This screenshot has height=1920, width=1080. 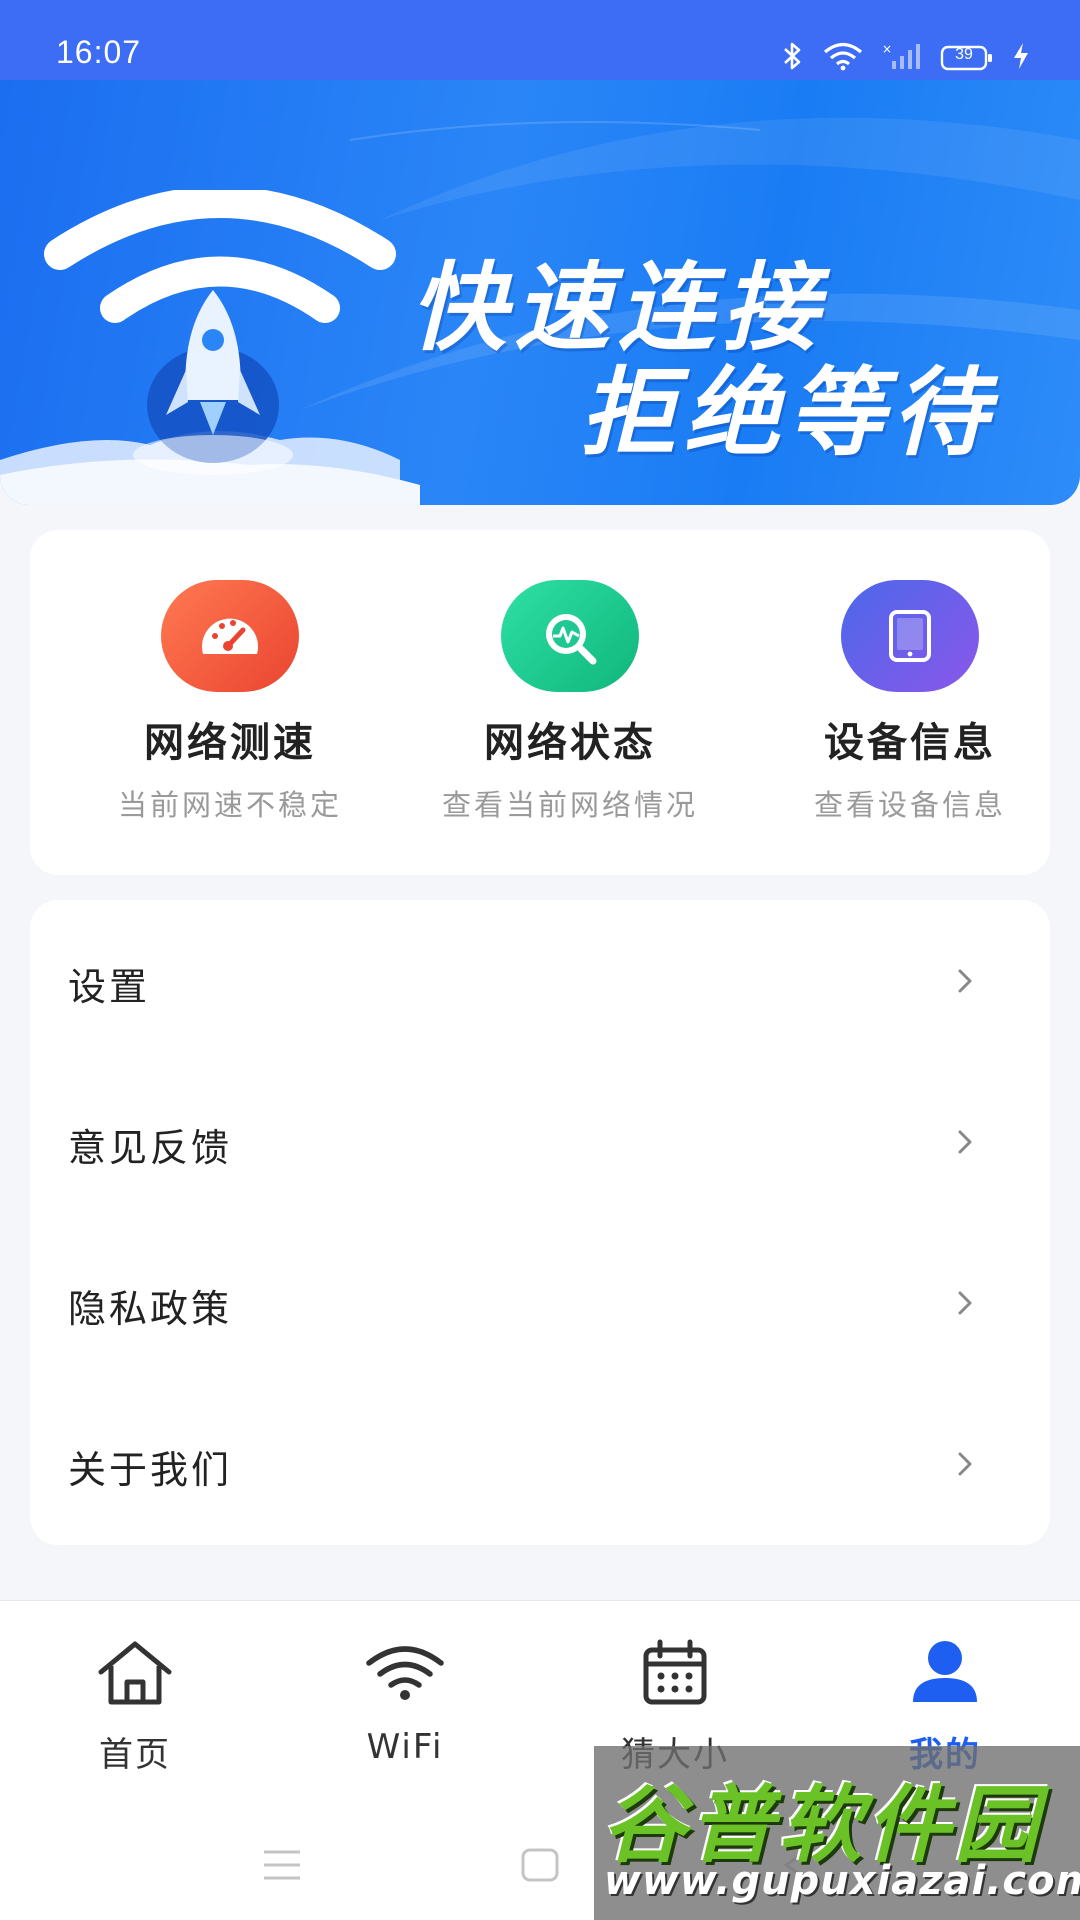 I want to click on status-bar: 16:07 × 39, so click(x=540, y=40).